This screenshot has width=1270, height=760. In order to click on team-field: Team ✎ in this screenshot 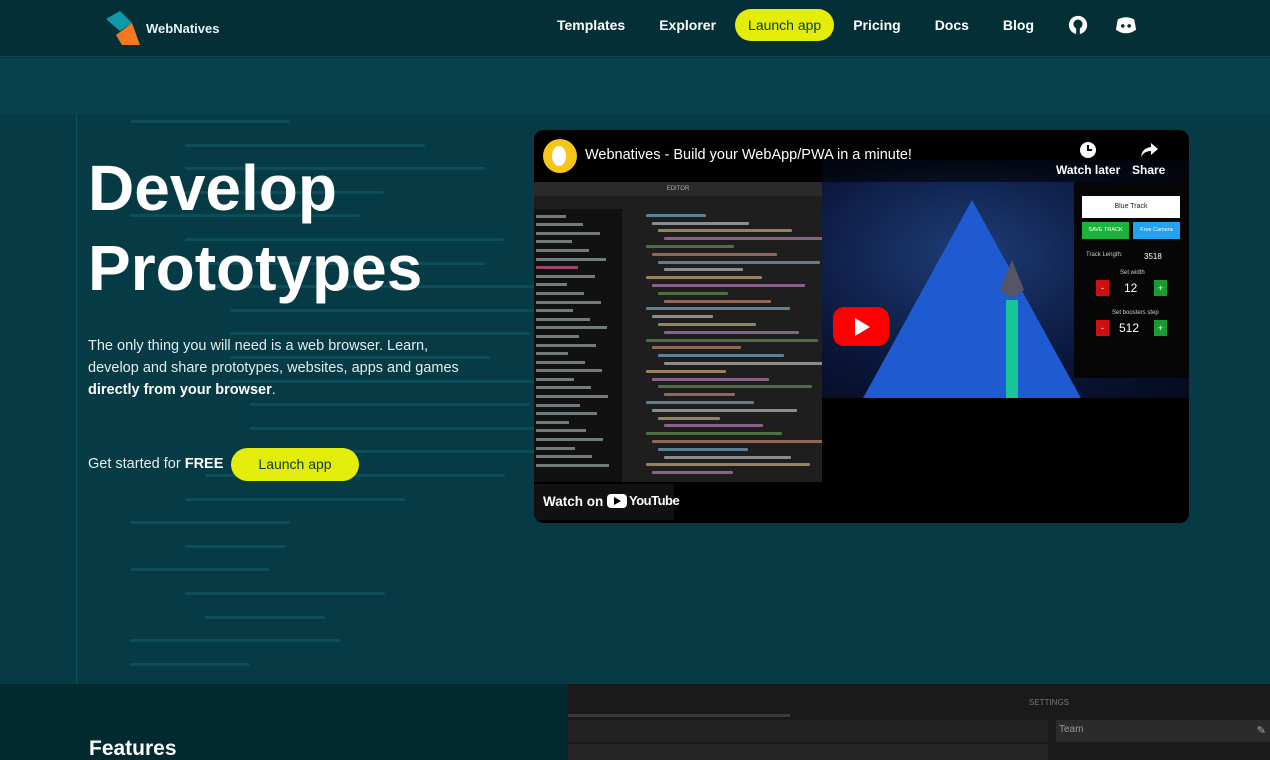, I will do `click(1163, 731)`.